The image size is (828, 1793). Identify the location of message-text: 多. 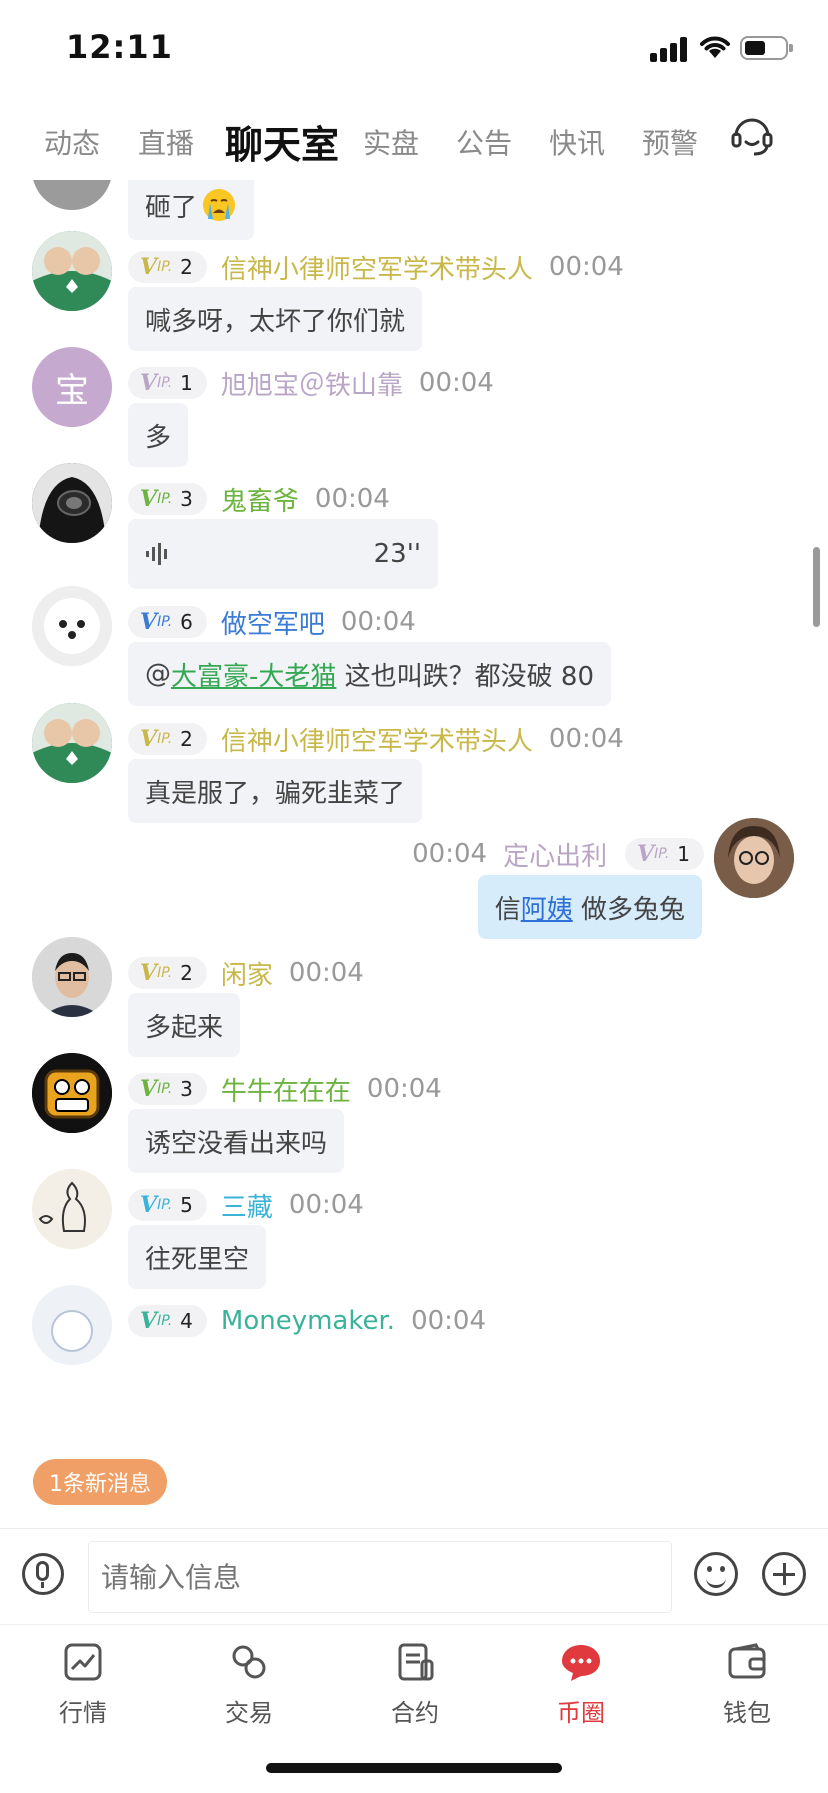
(158, 437).